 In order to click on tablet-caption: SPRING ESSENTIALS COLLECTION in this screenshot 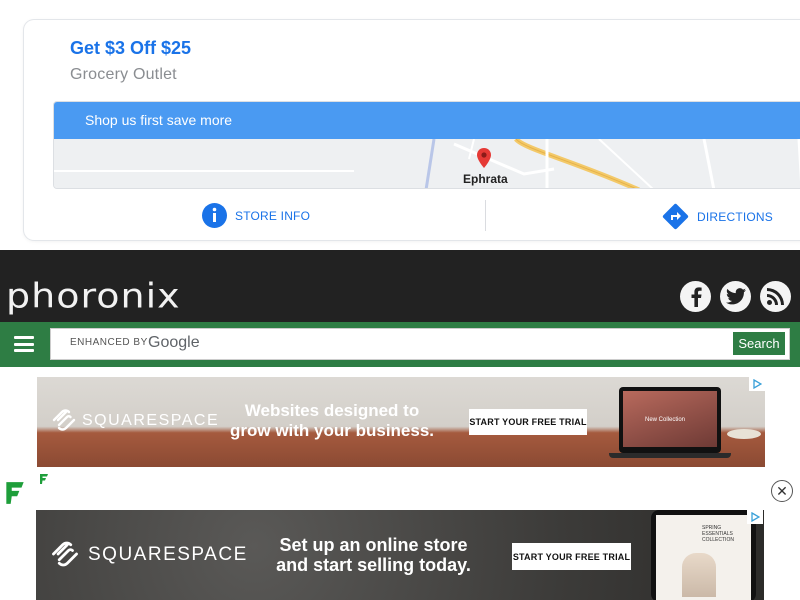, I will do `click(718, 534)`.